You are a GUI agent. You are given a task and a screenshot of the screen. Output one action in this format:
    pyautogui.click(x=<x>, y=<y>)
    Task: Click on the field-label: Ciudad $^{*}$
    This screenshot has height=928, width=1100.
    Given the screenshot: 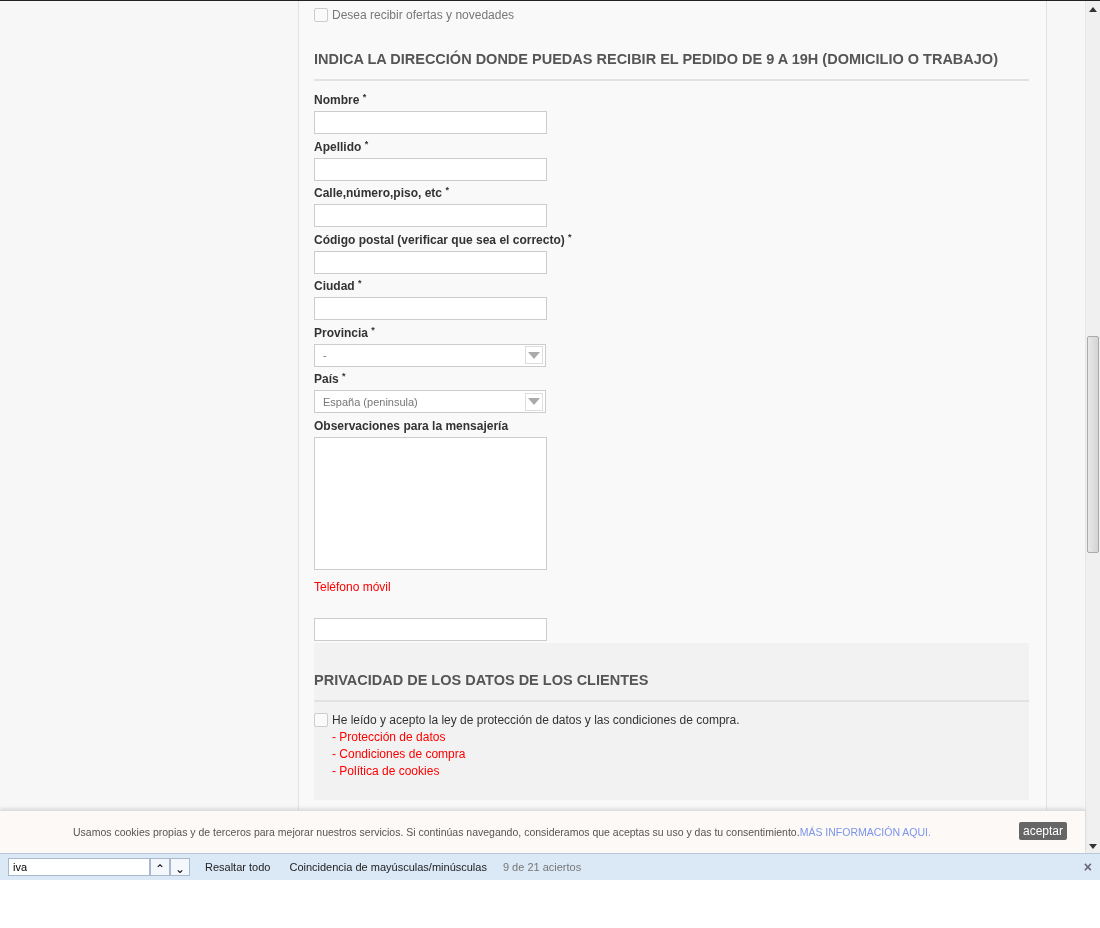 What is the action you would take?
    pyautogui.click(x=338, y=286)
    